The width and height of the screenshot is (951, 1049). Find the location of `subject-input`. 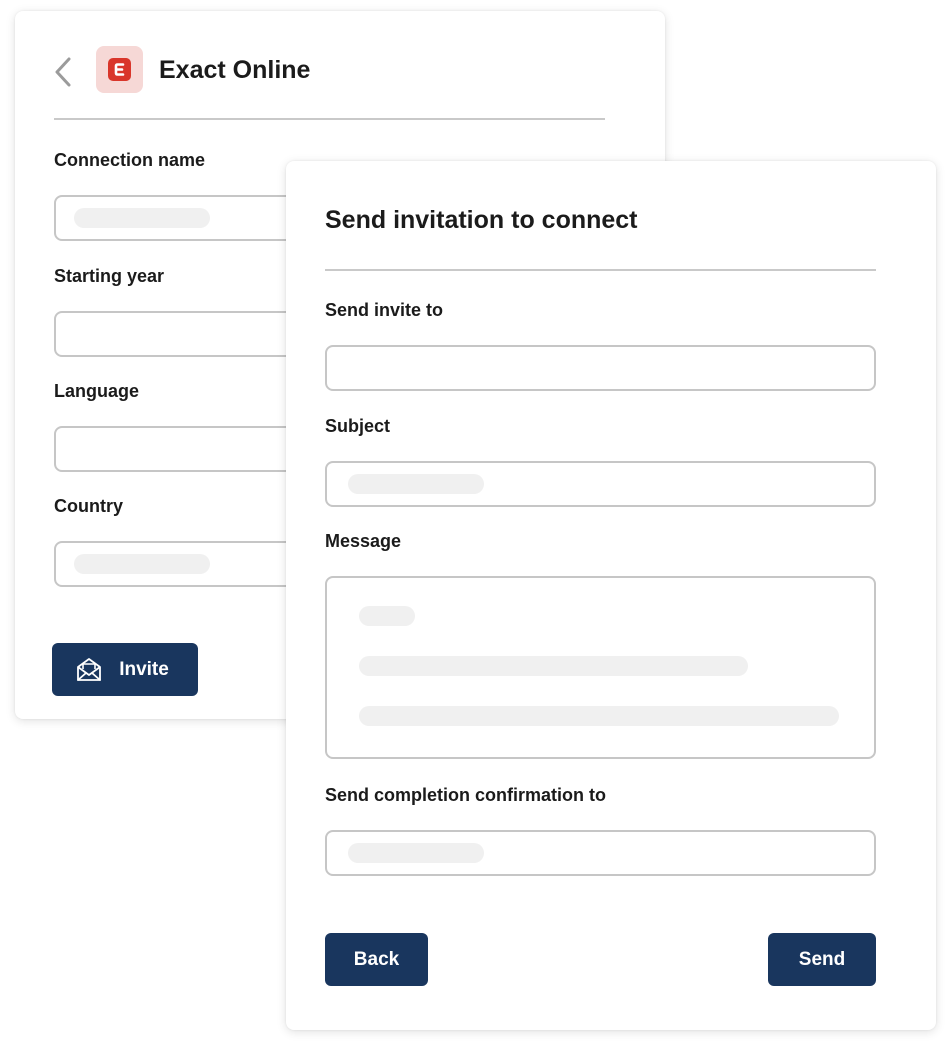

subject-input is located at coordinates (600, 484).